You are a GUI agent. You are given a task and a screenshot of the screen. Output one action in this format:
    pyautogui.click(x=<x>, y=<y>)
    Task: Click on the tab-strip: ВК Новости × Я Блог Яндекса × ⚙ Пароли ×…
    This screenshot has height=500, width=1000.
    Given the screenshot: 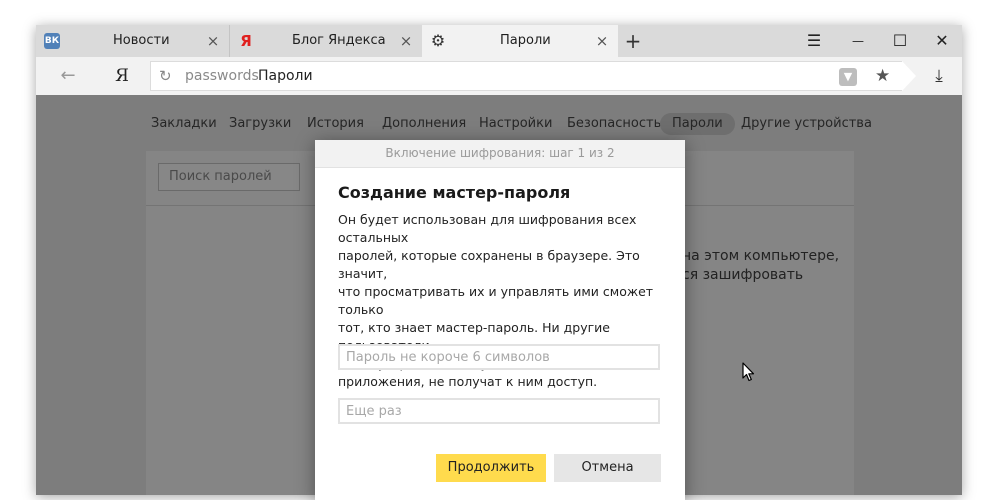 What is the action you would take?
    pyautogui.click(x=499, y=41)
    